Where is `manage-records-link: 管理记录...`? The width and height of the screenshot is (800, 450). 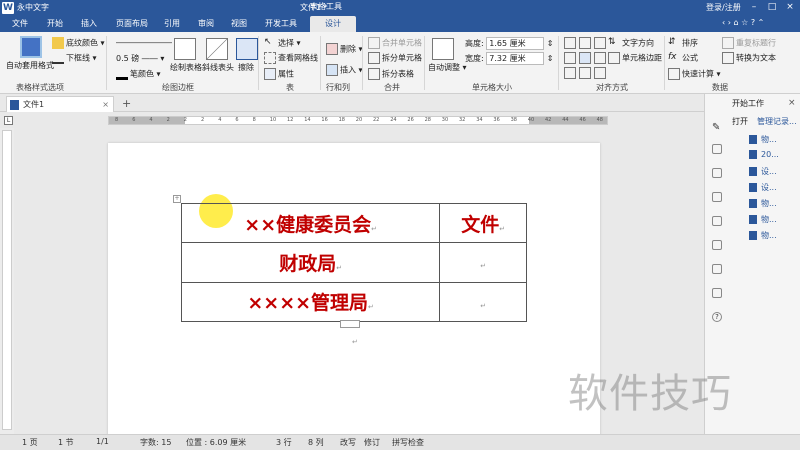
manage-records-link: 管理记录... is located at coordinates (777, 121).